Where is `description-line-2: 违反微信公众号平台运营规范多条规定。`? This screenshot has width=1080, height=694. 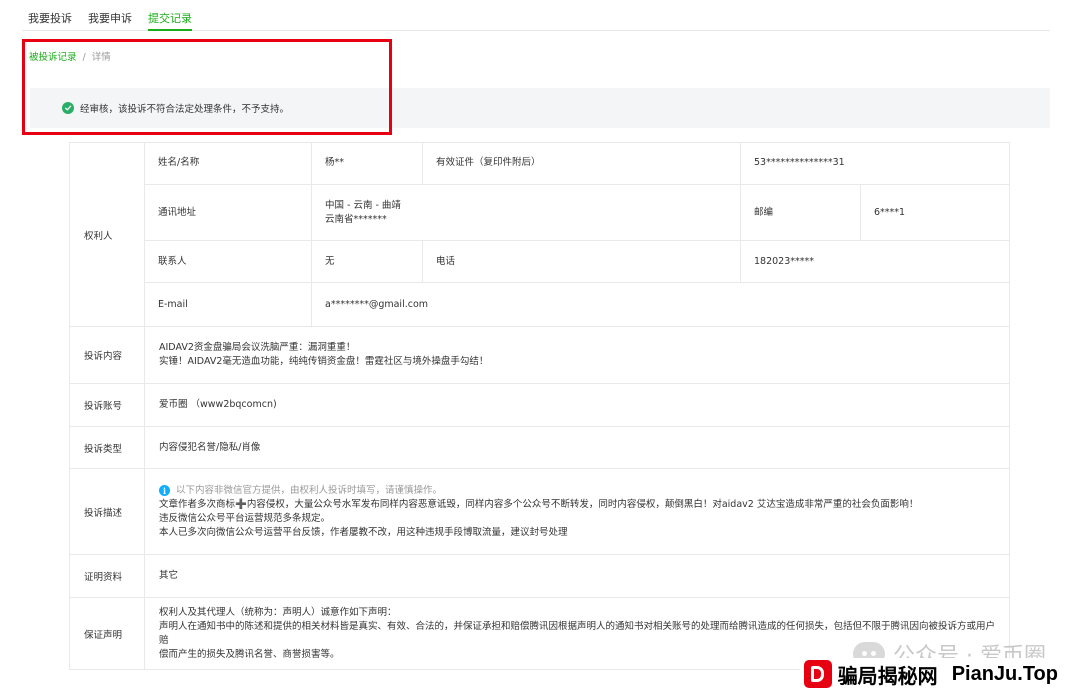 description-line-2: 违反微信公众号平台运营规范多条规定。 is located at coordinates (245, 518).